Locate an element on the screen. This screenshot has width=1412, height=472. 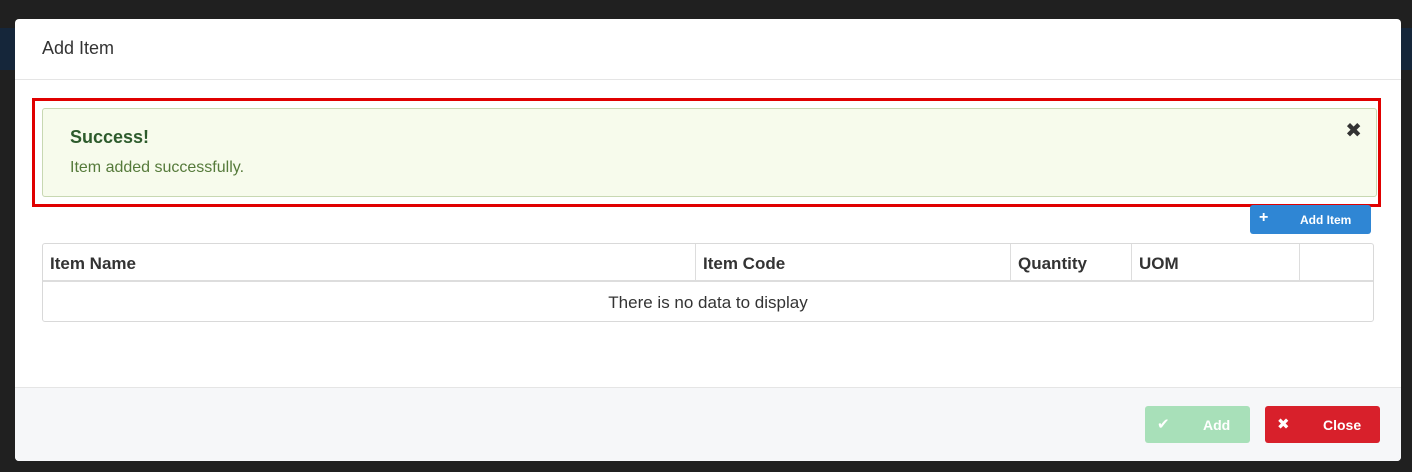
empty-message: There is no data to display is located at coordinates (708, 302).